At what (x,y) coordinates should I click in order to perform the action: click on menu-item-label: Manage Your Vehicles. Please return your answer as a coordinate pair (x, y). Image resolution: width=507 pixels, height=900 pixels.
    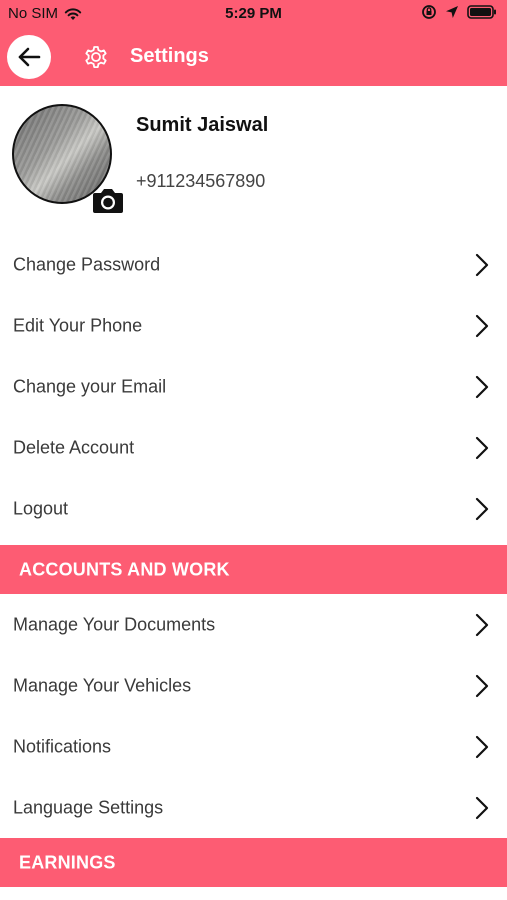
    Looking at the image, I should click on (102, 685).